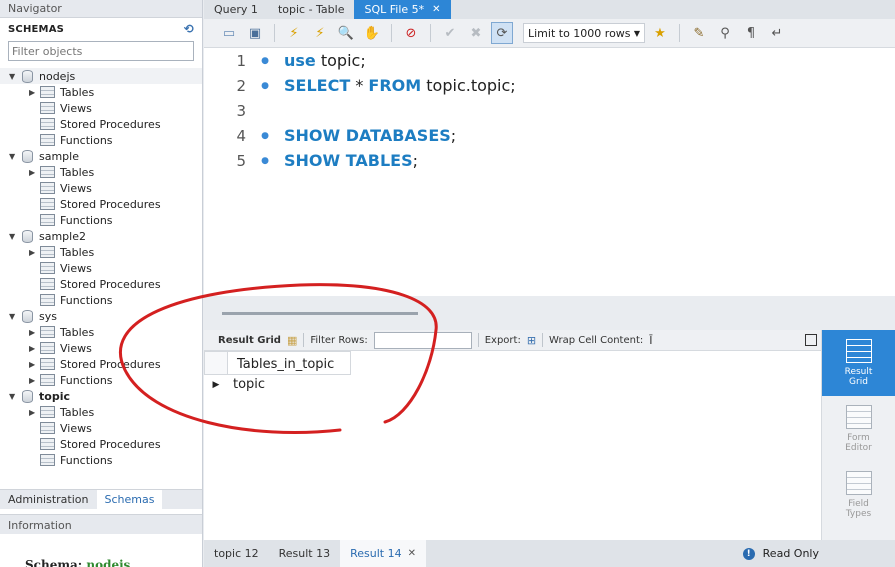 The image size is (895, 567). What do you see at coordinates (229, 33) in the screenshot?
I see `open-folder-icon: ▭` at bounding box center [229, 33].